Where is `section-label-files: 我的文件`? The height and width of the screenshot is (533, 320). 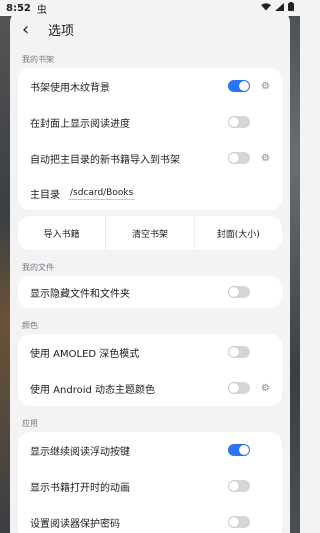 section-label-files: 我的文件 is located at coordinates (38, 267).